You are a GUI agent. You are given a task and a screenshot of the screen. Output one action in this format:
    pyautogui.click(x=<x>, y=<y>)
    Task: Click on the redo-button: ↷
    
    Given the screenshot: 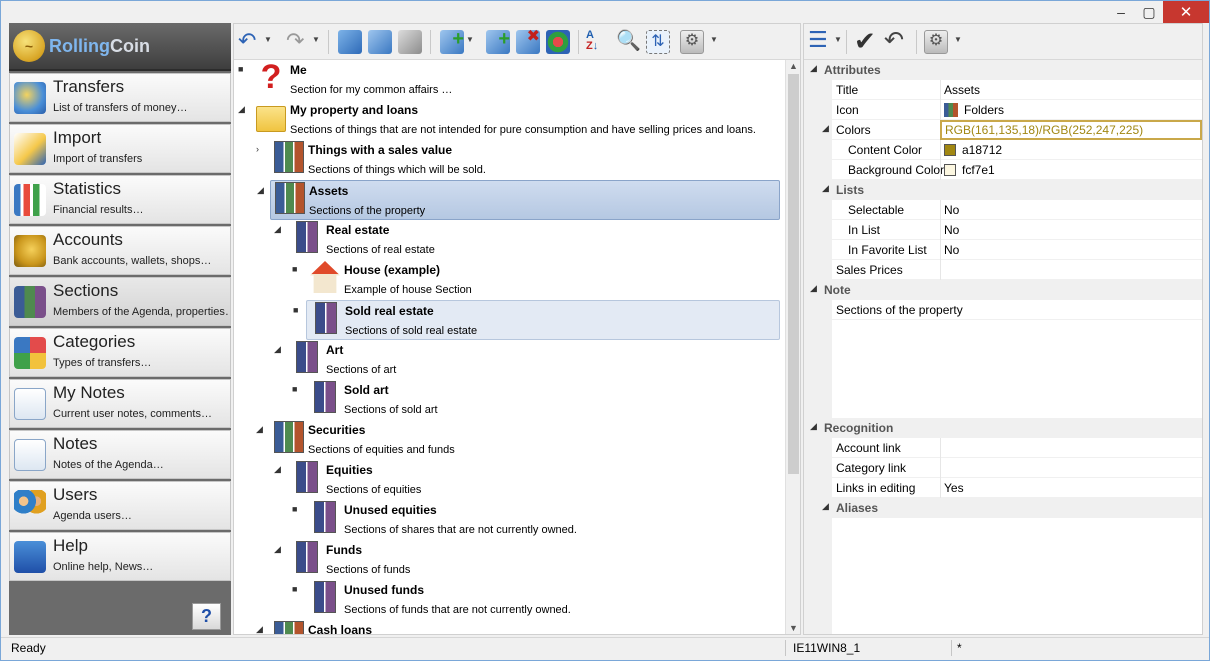 What is the action you would take?
    pyautogui.click(x=298, y=42)
    